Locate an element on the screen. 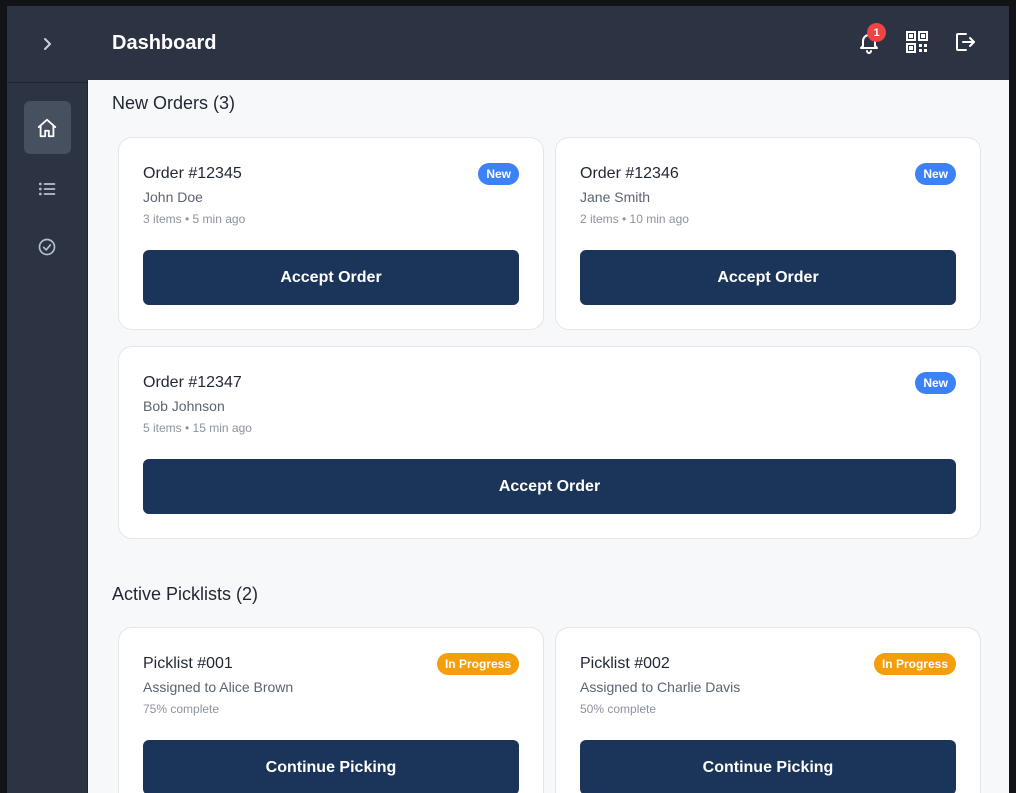 The image size is (1016, 793). order-customer: Jane Smith is located at coordinates (615, 197).